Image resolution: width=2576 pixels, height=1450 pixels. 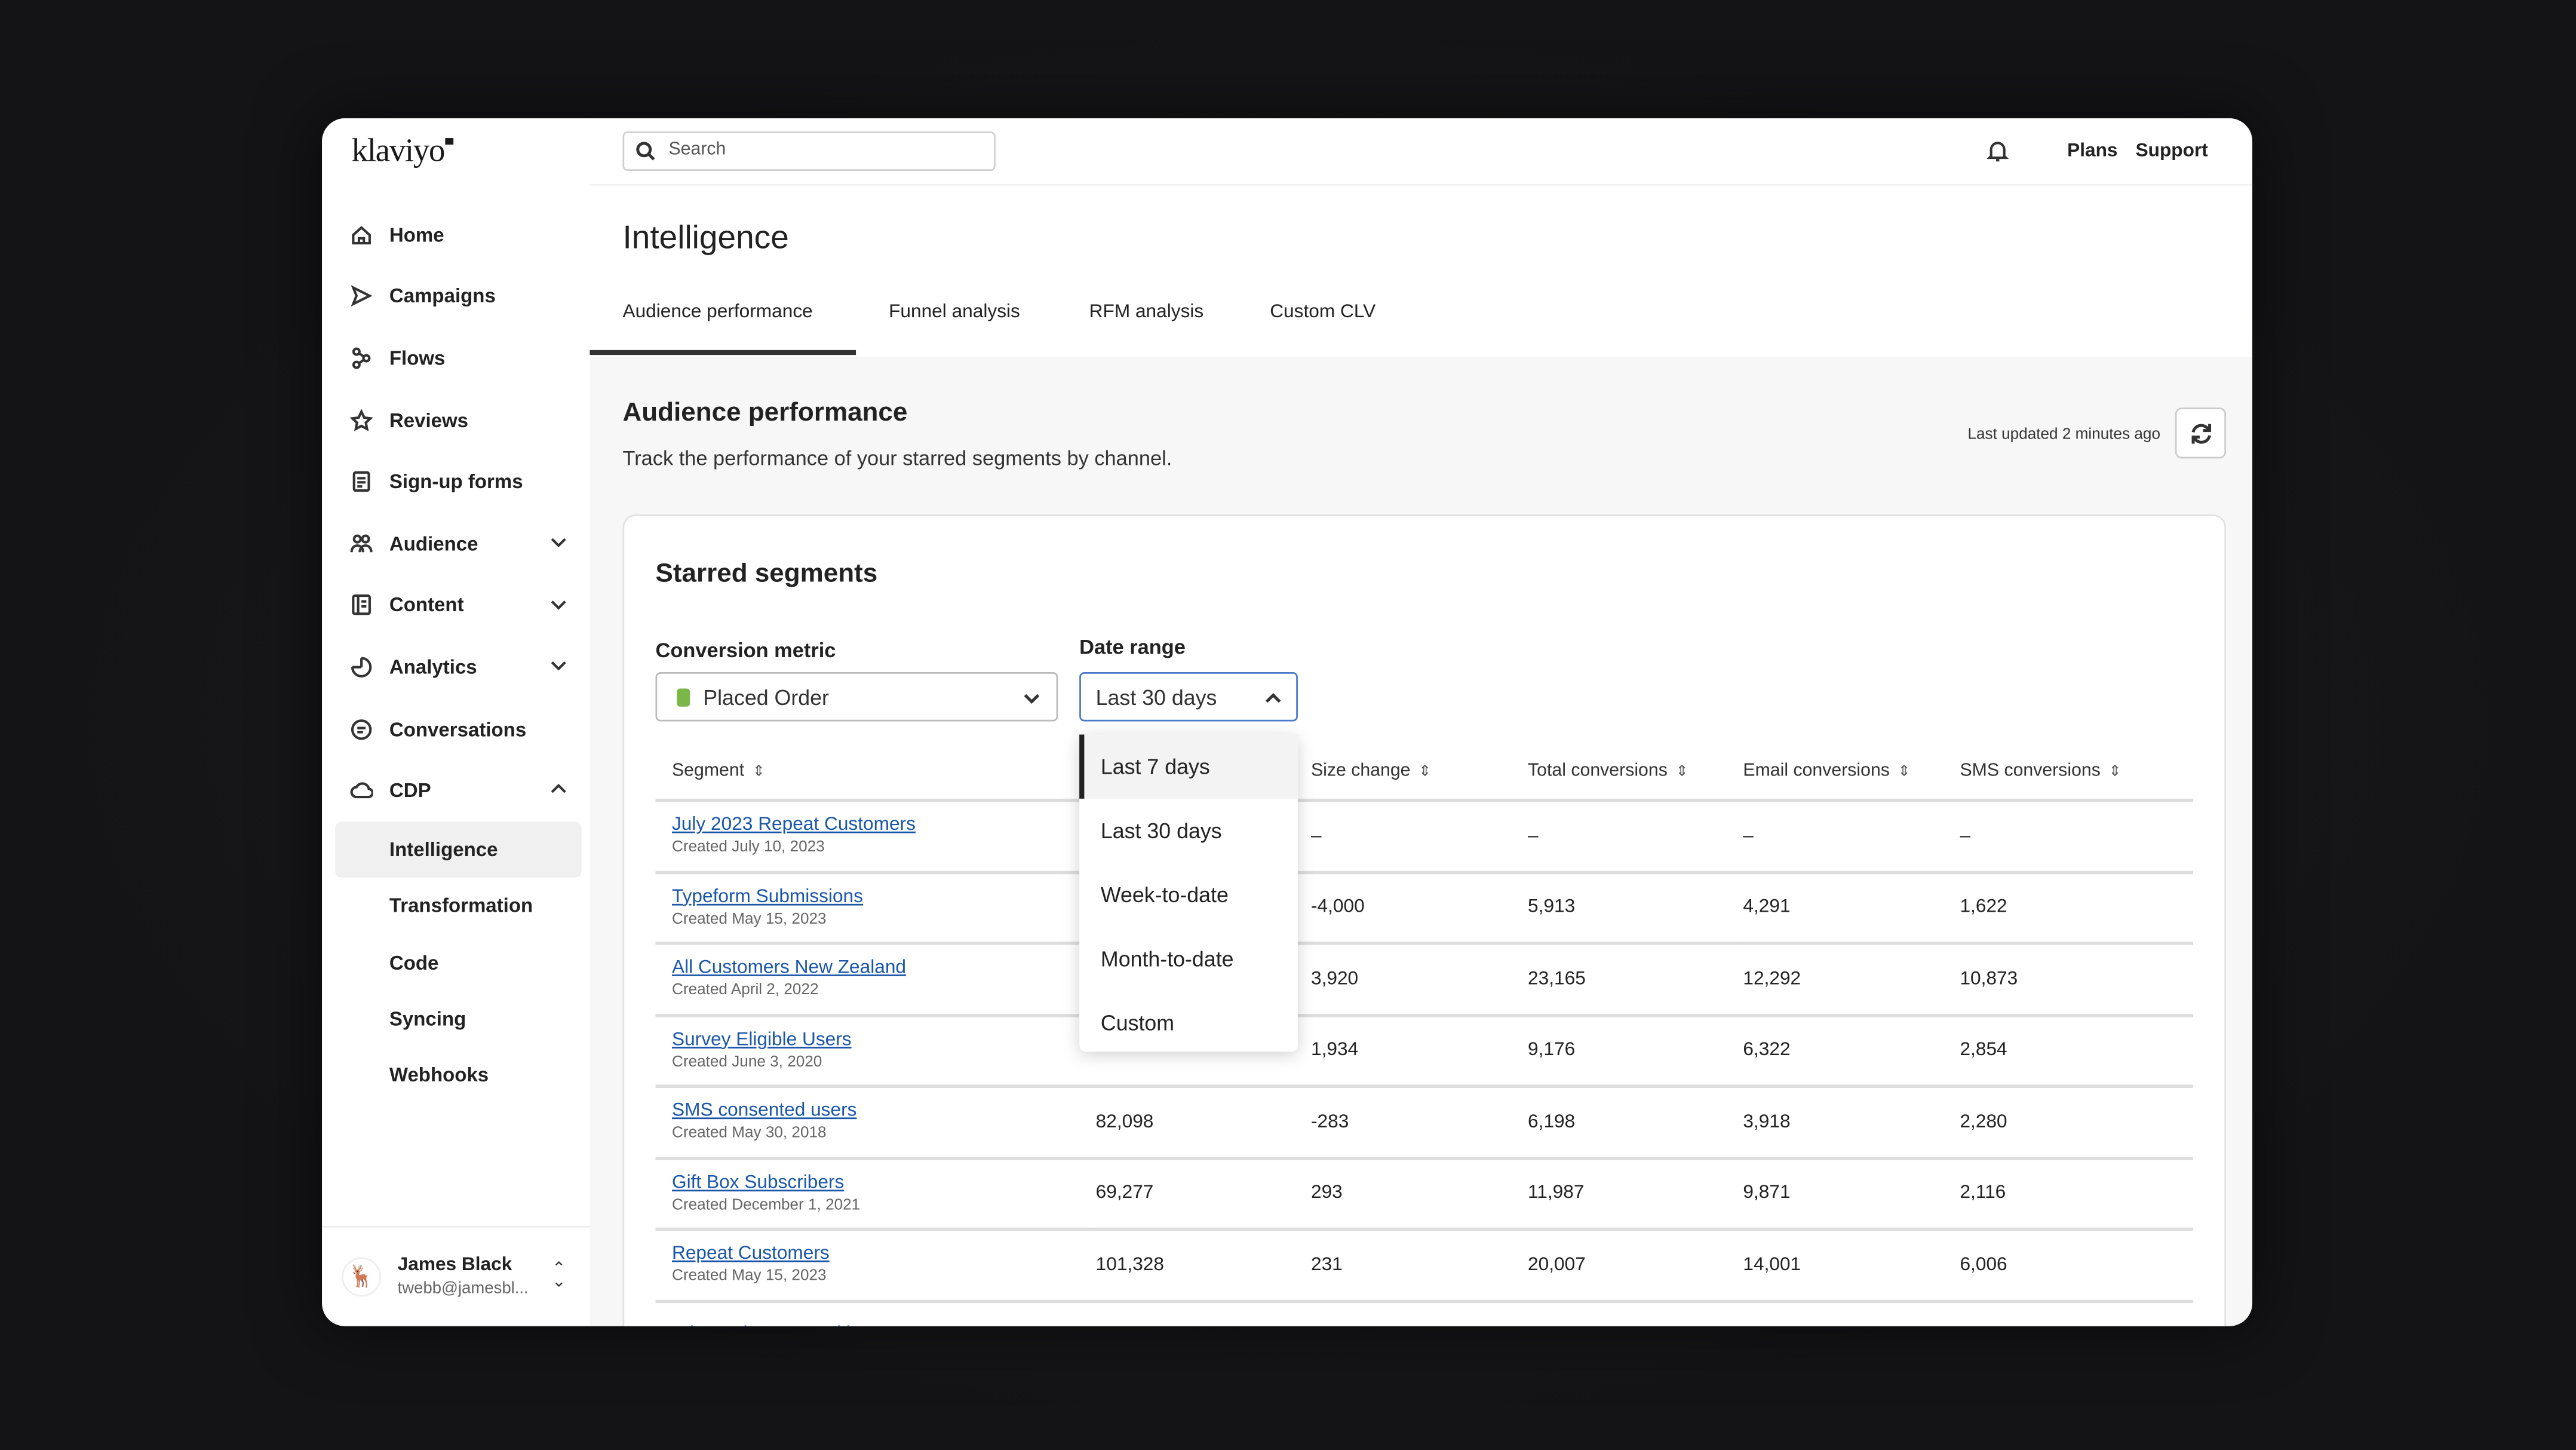 I want to click on email-cell: 3,918, so click(x=1851, y=1123).